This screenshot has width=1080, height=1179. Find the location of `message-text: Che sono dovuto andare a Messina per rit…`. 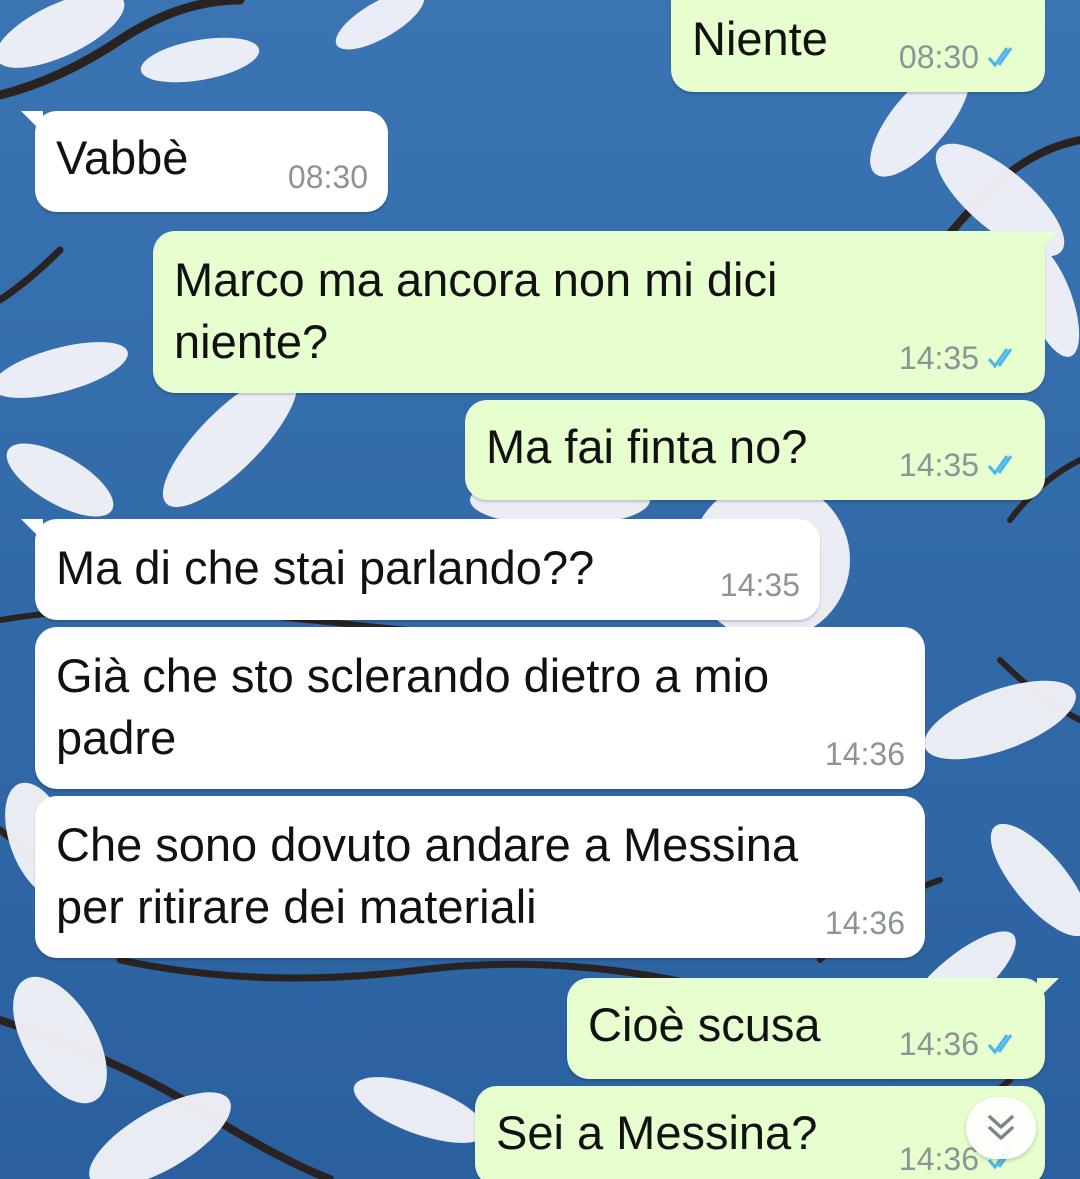

message-text: Che sono dovuto andare a Messina per rit… is located at coordinates (427, 875).